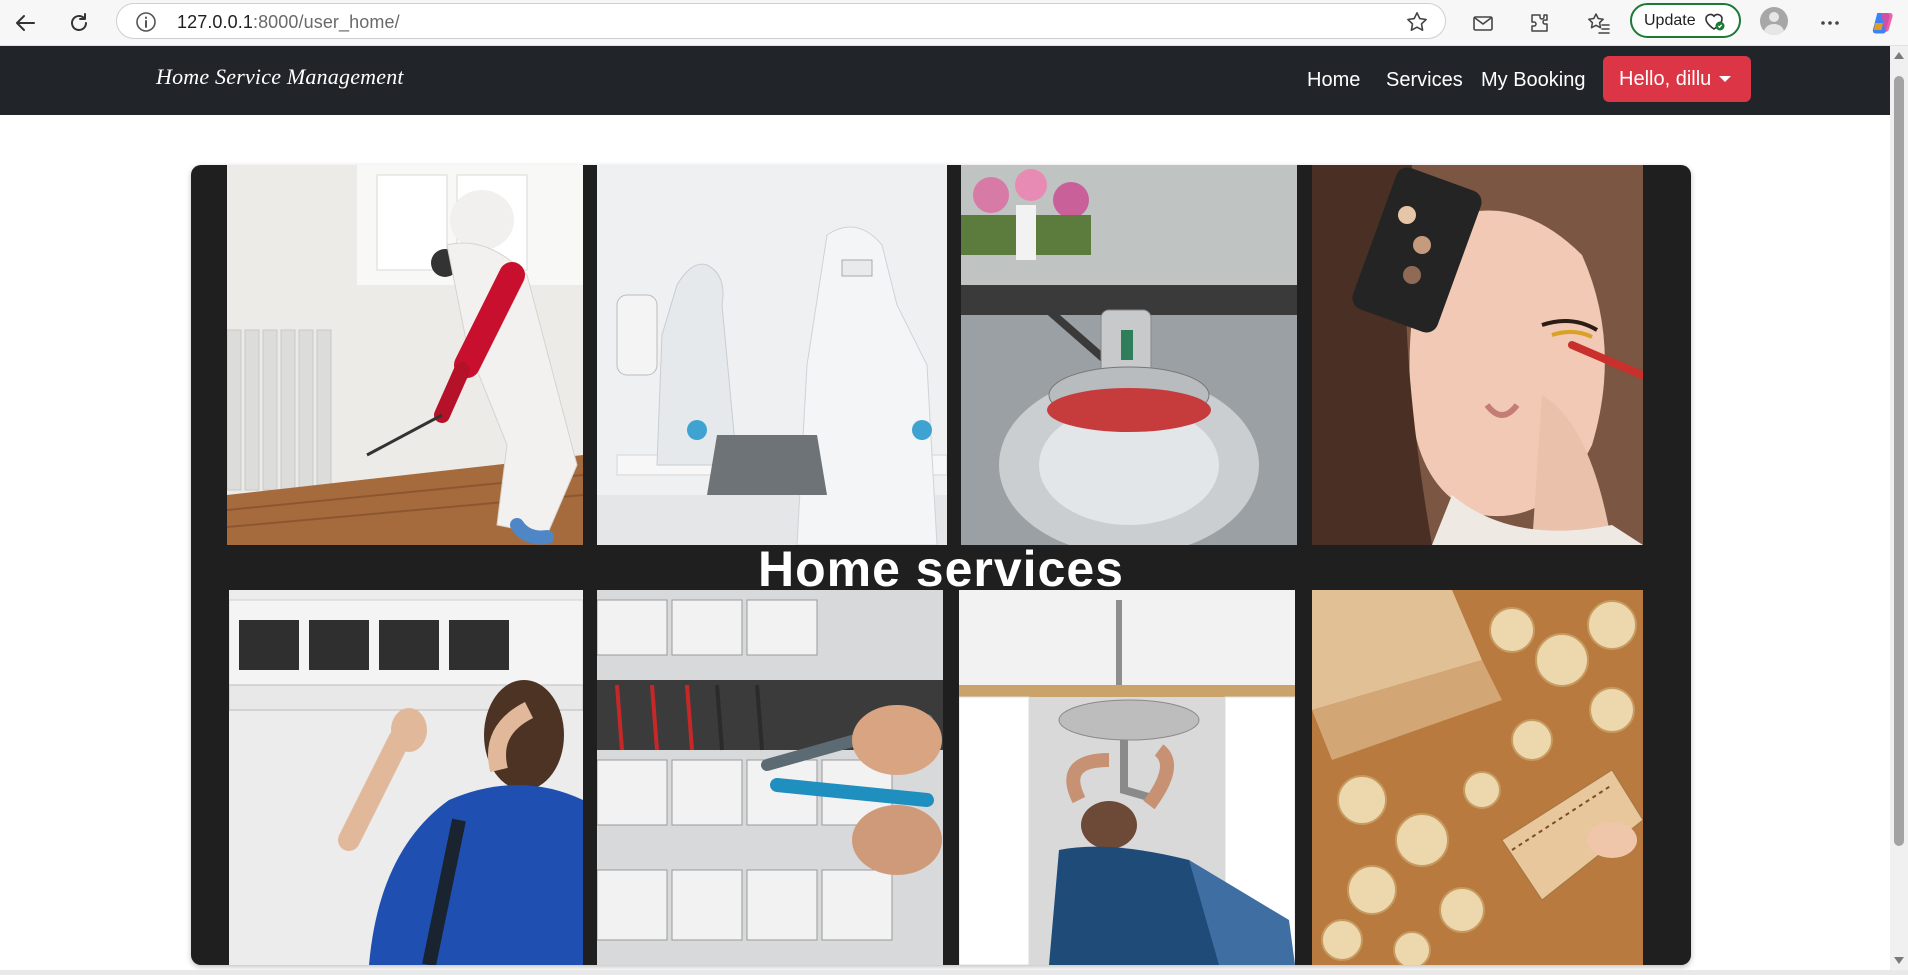  What do you see at coordinates (770, 777) in the screenshot?
I see `electrical-repair-image` at bounding box center [770, 777].